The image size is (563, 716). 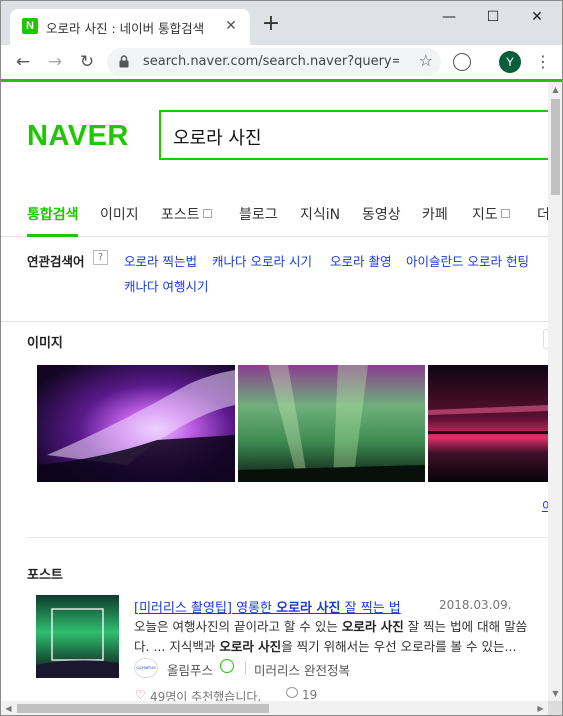 What do you see at coordinates (475, 605) in the screenshot?
I see `post-date: 2018.03.09.` at bounding box center [475, 605].